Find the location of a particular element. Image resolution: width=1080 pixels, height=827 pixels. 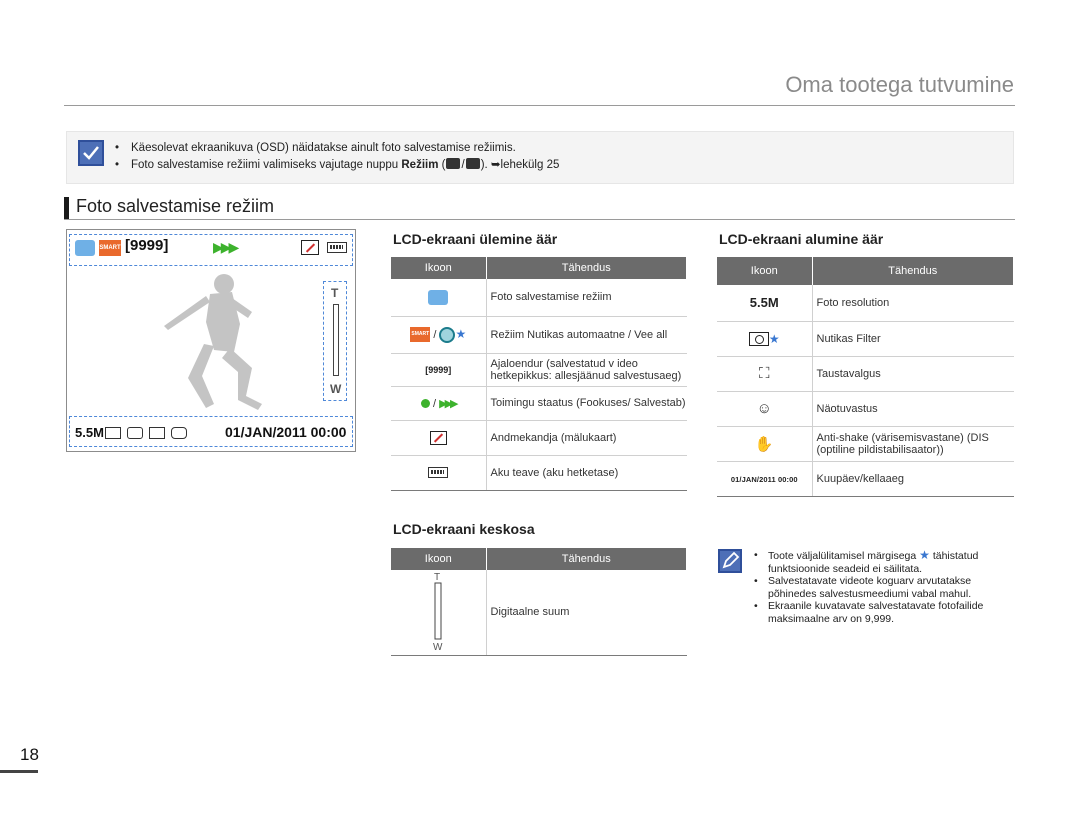

row-meaning: Foto salvestamise režiim is located at coordinates (586, 298).